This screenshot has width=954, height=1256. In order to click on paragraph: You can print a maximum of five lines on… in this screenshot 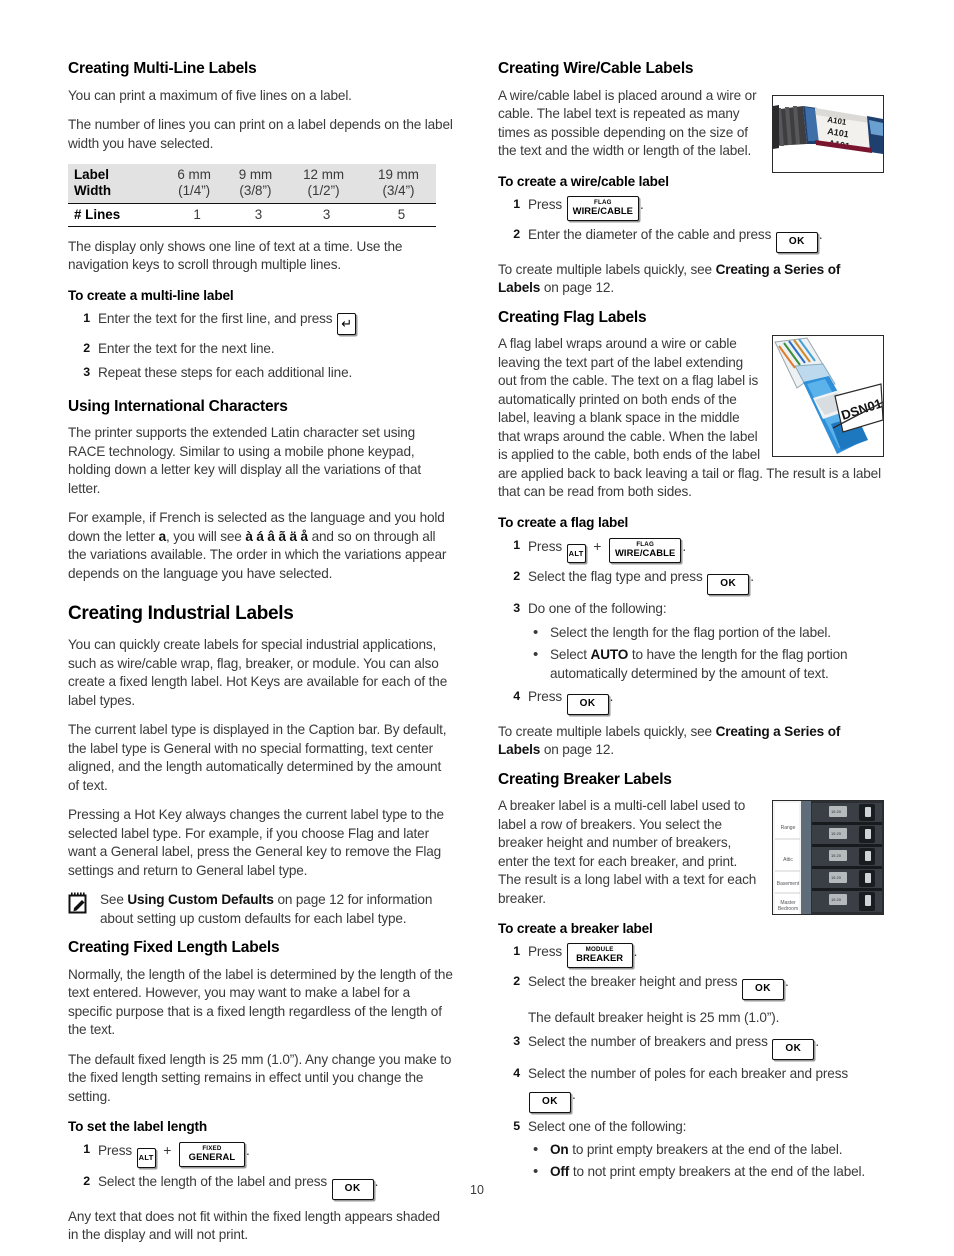, I will do `click(210, 95)`.